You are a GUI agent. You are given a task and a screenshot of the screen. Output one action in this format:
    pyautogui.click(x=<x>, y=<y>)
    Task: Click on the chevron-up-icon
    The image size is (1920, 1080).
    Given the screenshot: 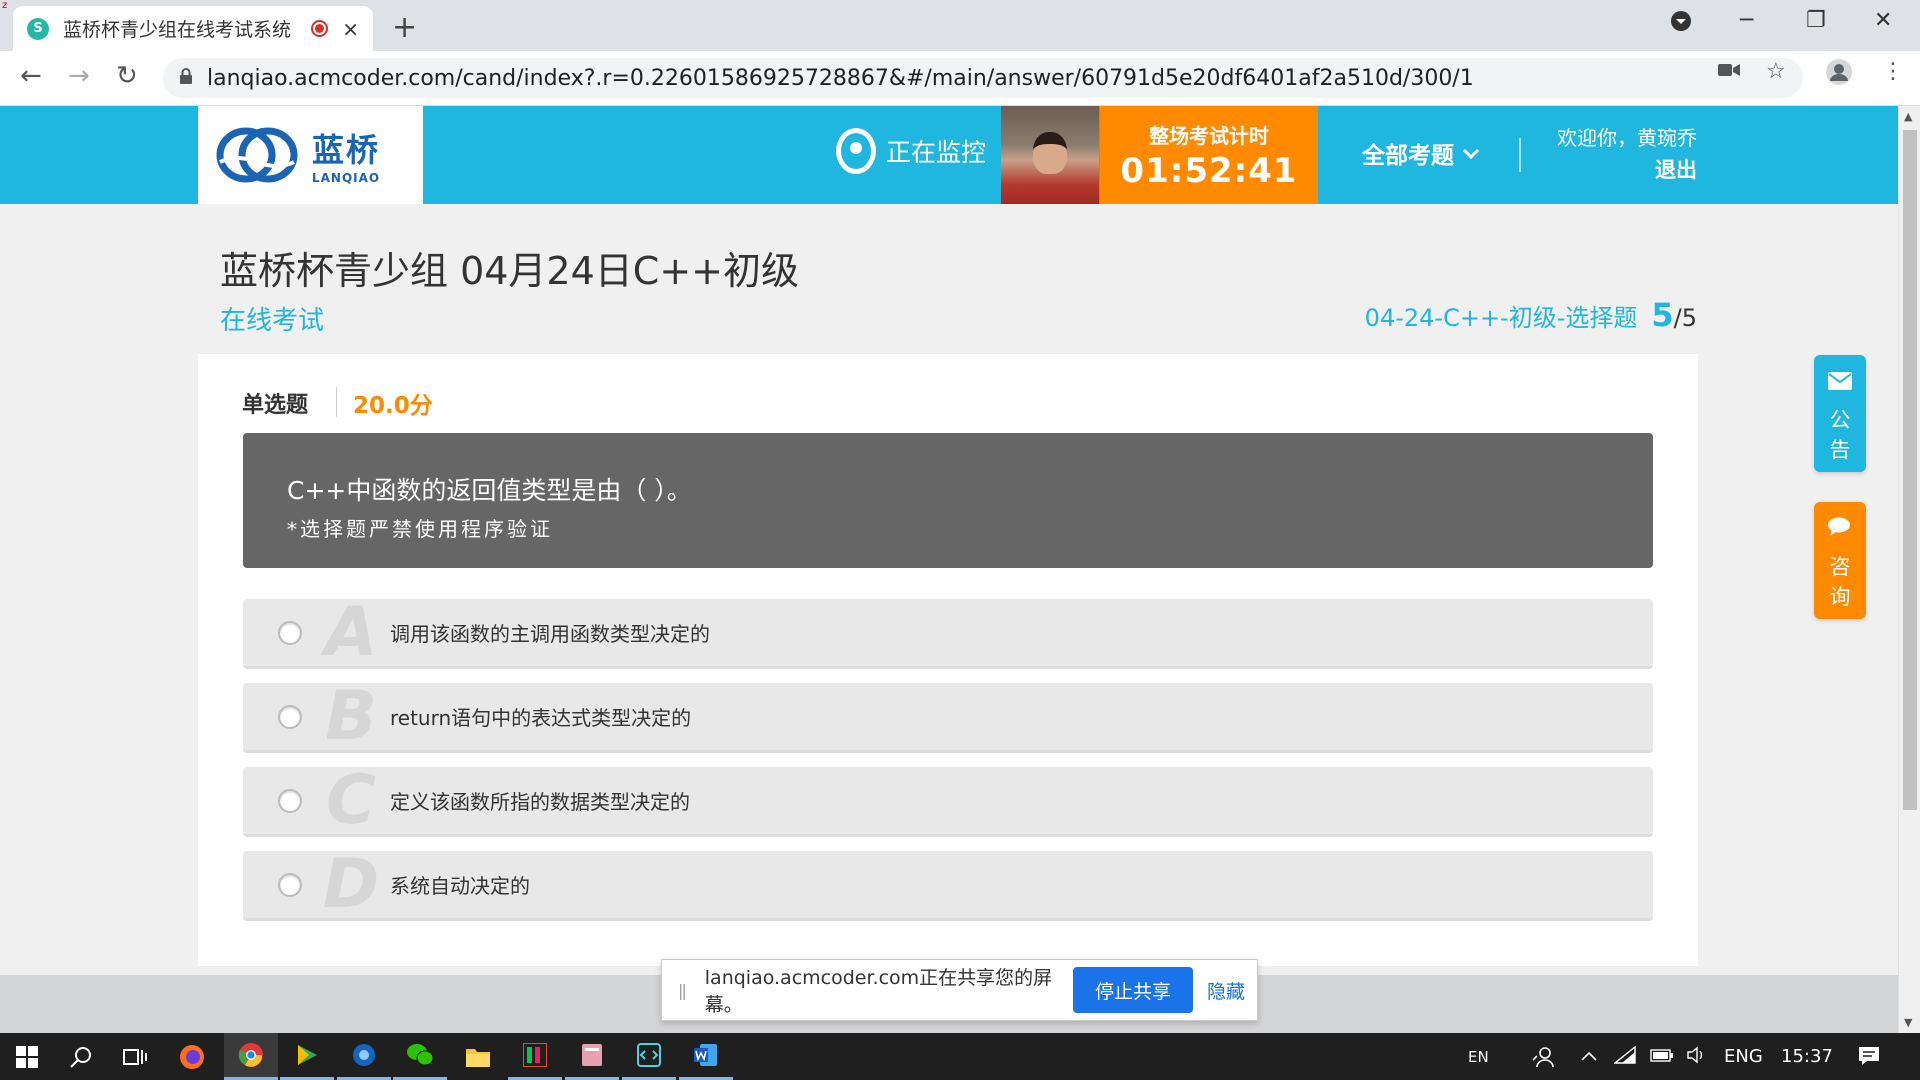 What is the action you would take?
    pyautogui.click(x=1589, y=1056)
    